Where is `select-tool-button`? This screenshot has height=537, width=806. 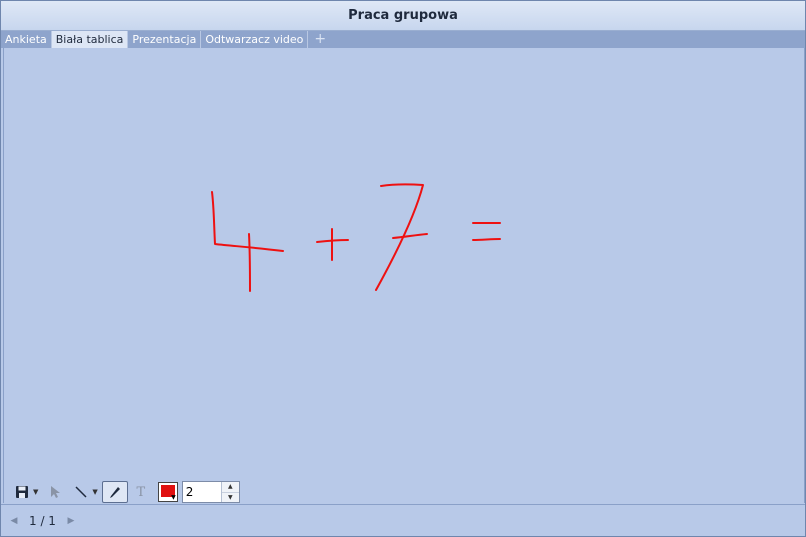
select-tool-button is located at coordinates (55, 492).